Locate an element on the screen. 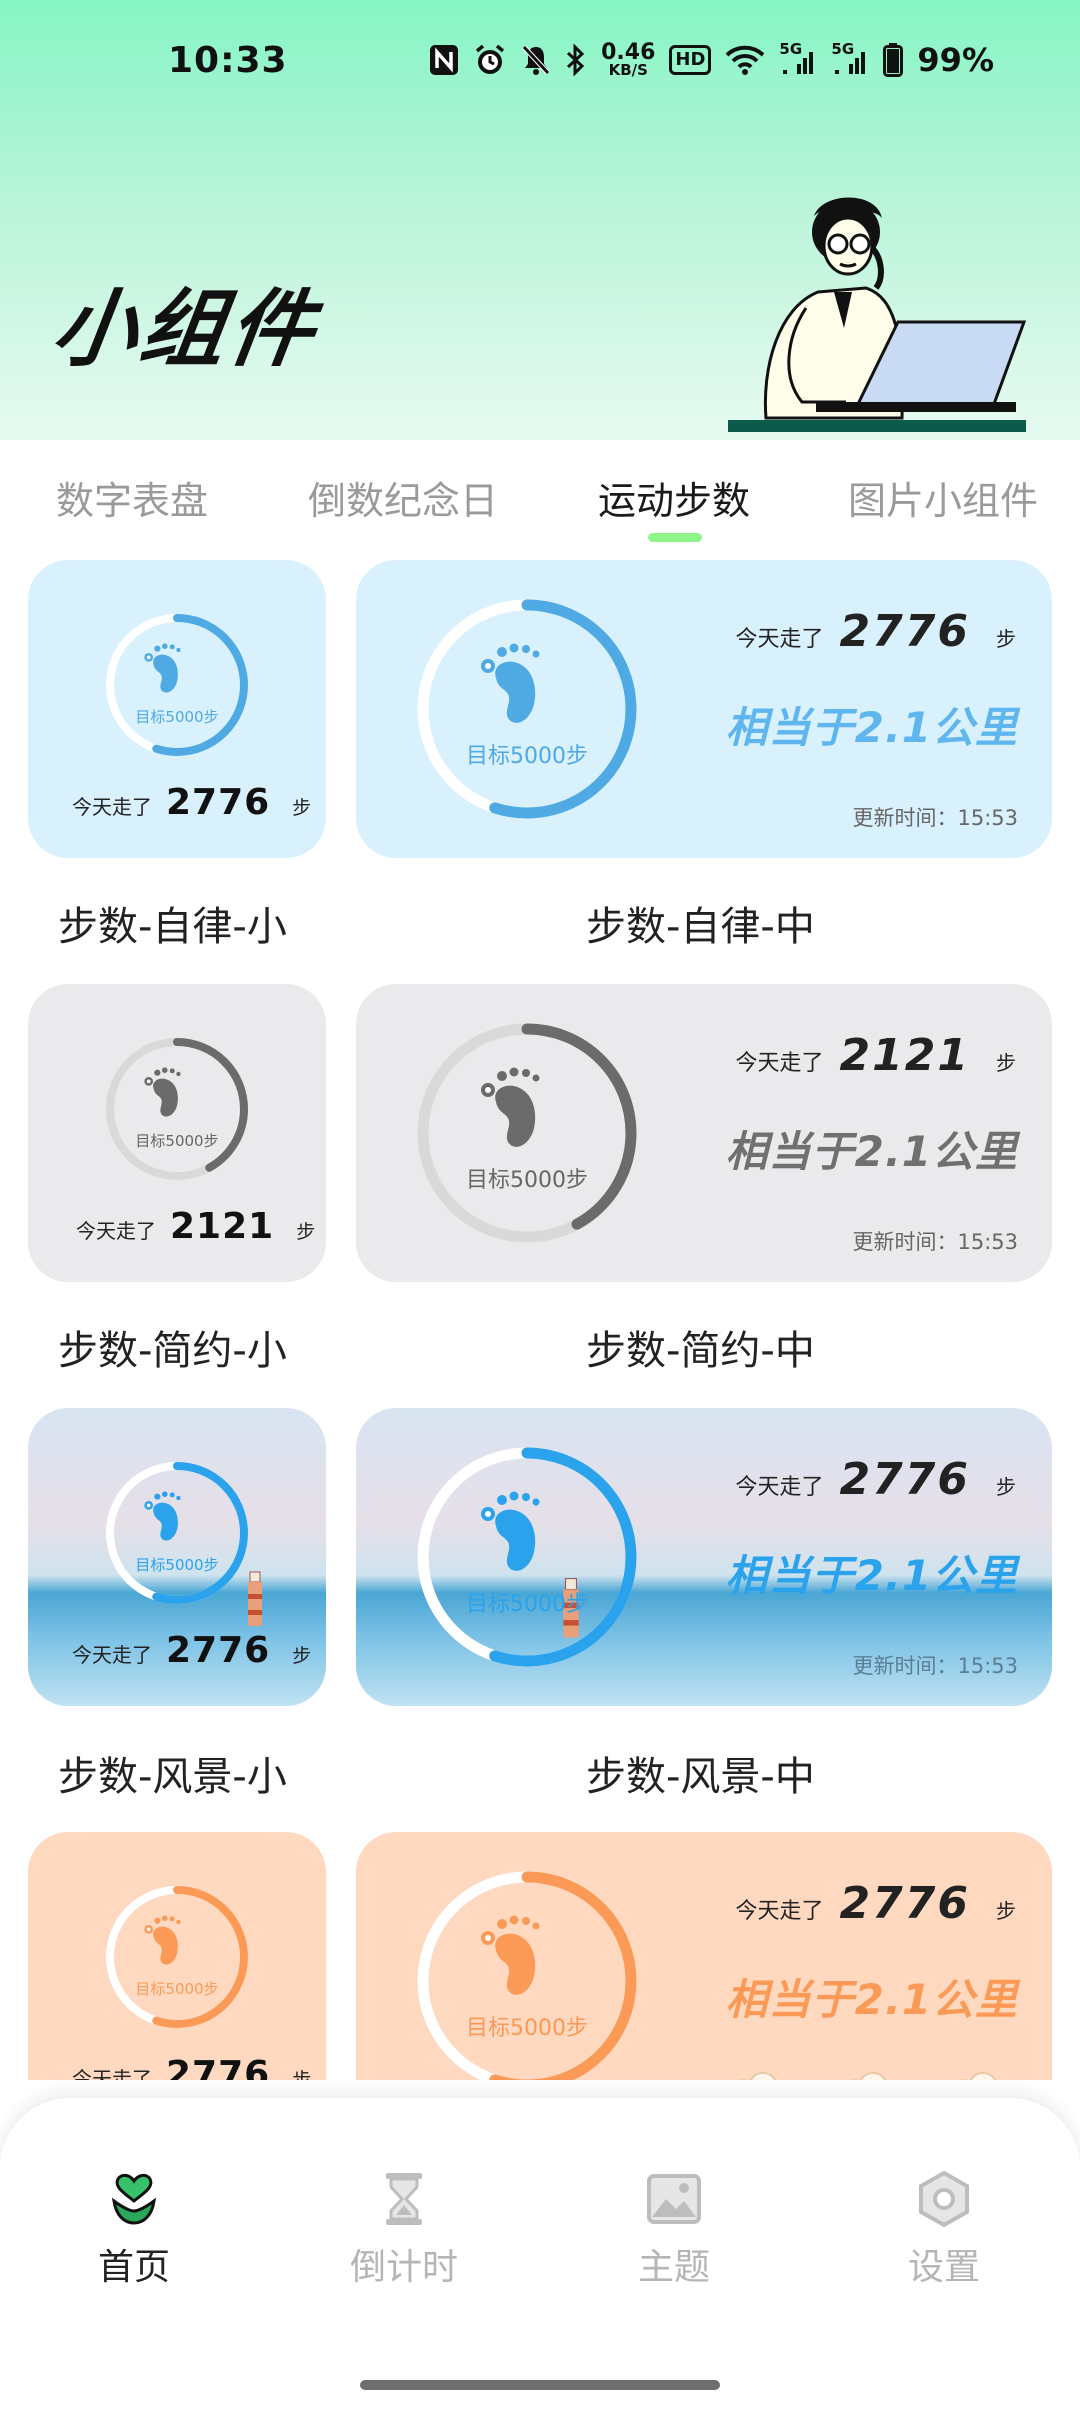 The height and width of the screenshot is (2412, 1080). cloud-decoration is located at coordinates (868, 2076).